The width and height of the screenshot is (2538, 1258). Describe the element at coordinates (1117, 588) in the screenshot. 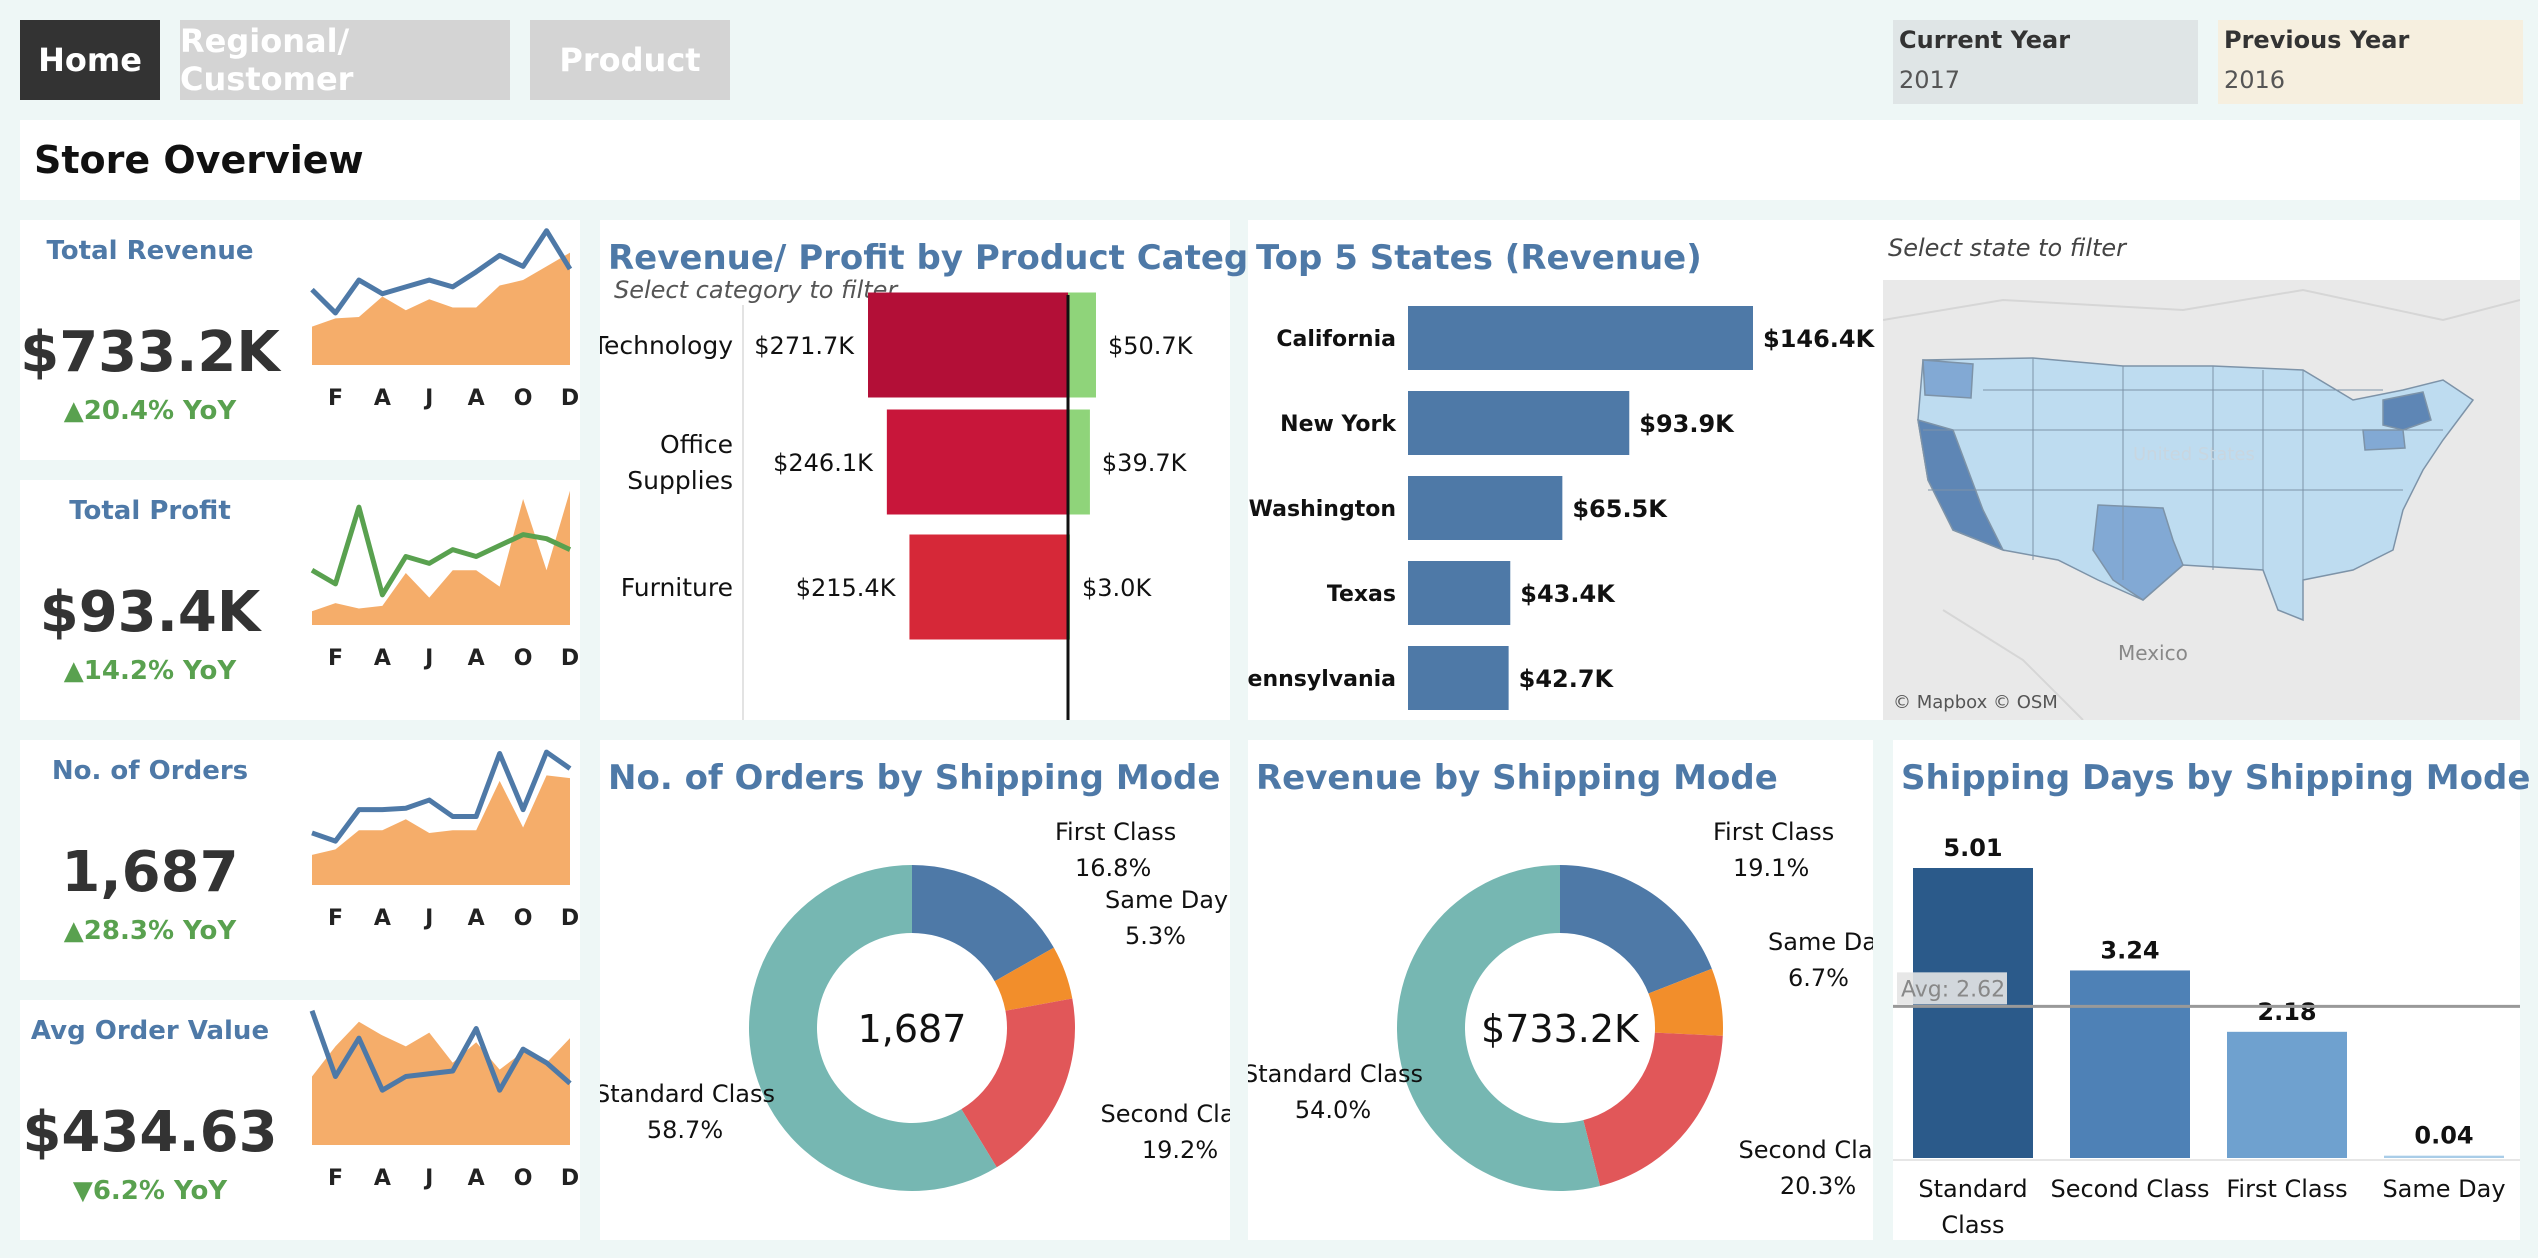

I see `profit-value-label: $3.0K` at that location.